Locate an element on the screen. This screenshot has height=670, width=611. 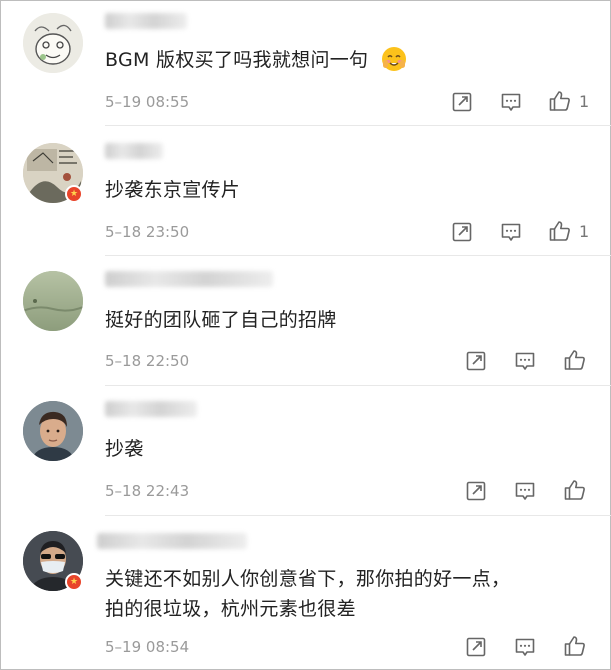
blushing-face-emoji-icon is located at coordinates (394, 59).